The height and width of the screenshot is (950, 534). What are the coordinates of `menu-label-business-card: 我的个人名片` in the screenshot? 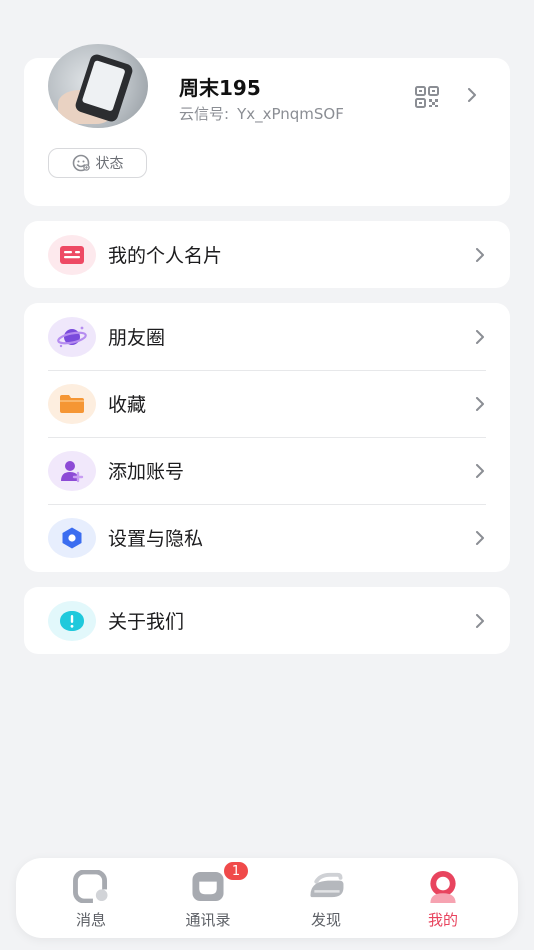 It's located at (165, 256).